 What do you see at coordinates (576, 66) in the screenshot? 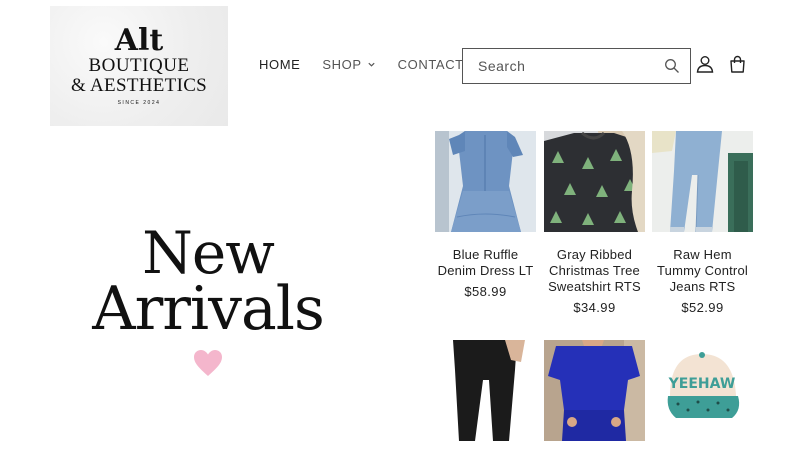
I see `search-input: Search` at bounding box center [576, 66].